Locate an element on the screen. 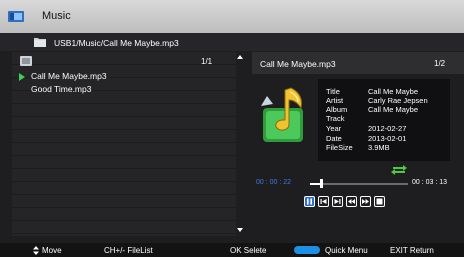  file-list-scrollbar is located at coordinates (240, 144).